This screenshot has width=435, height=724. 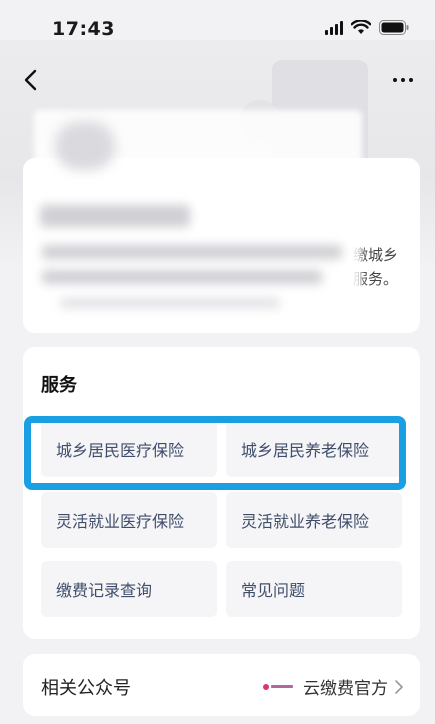 I want to click on highlight-box, so click(x=215, y=453).